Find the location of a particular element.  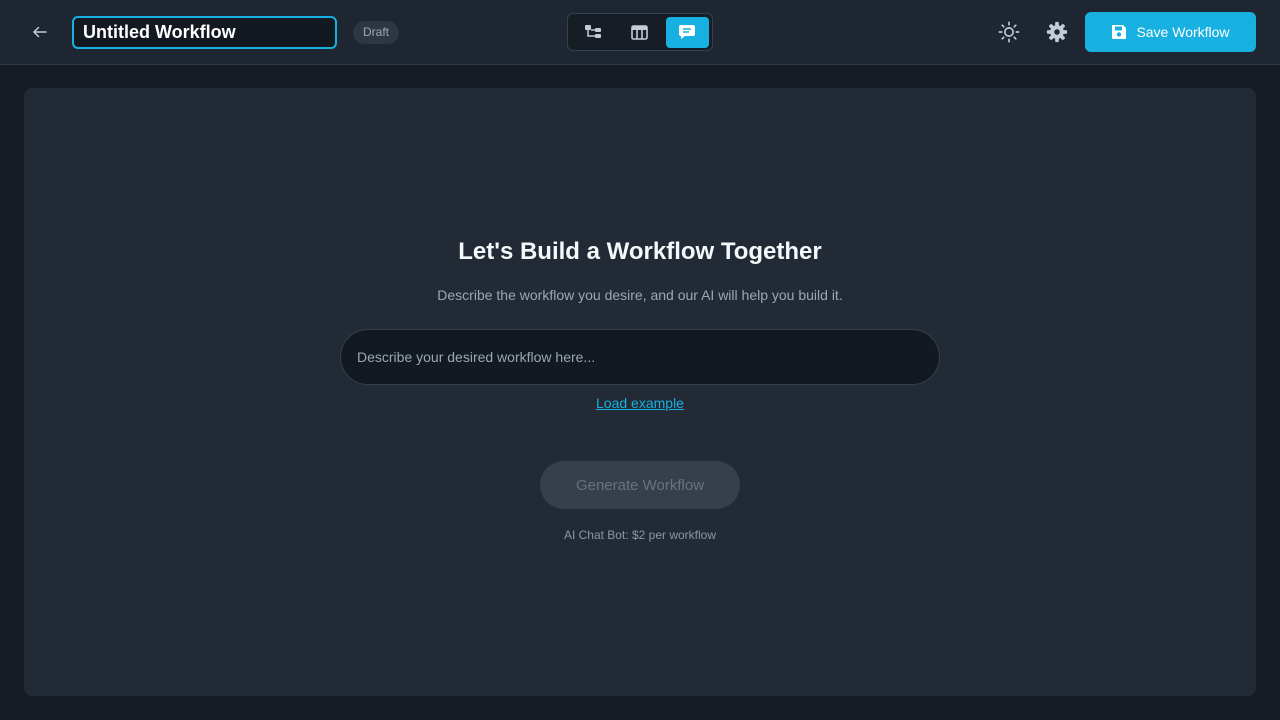

view-chat-button is located at coordinates (687, 32).